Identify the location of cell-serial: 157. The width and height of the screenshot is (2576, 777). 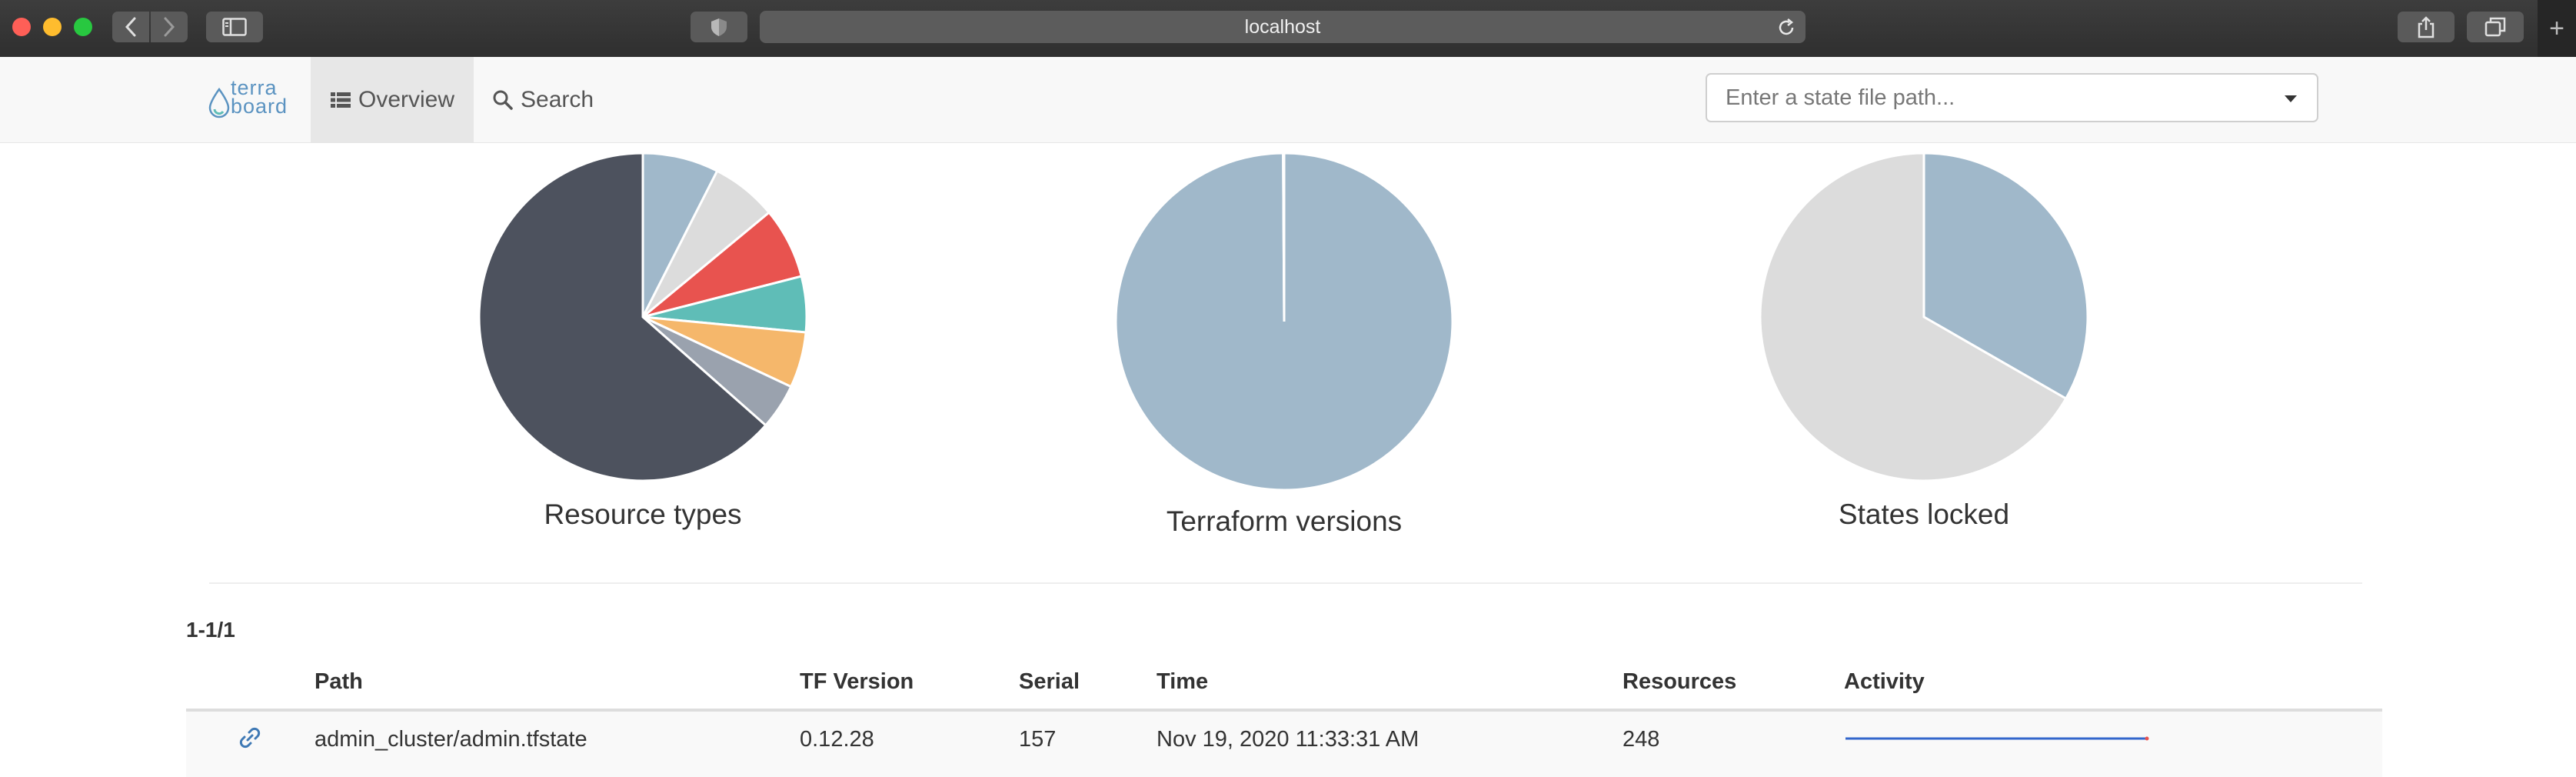
(1038, 739).